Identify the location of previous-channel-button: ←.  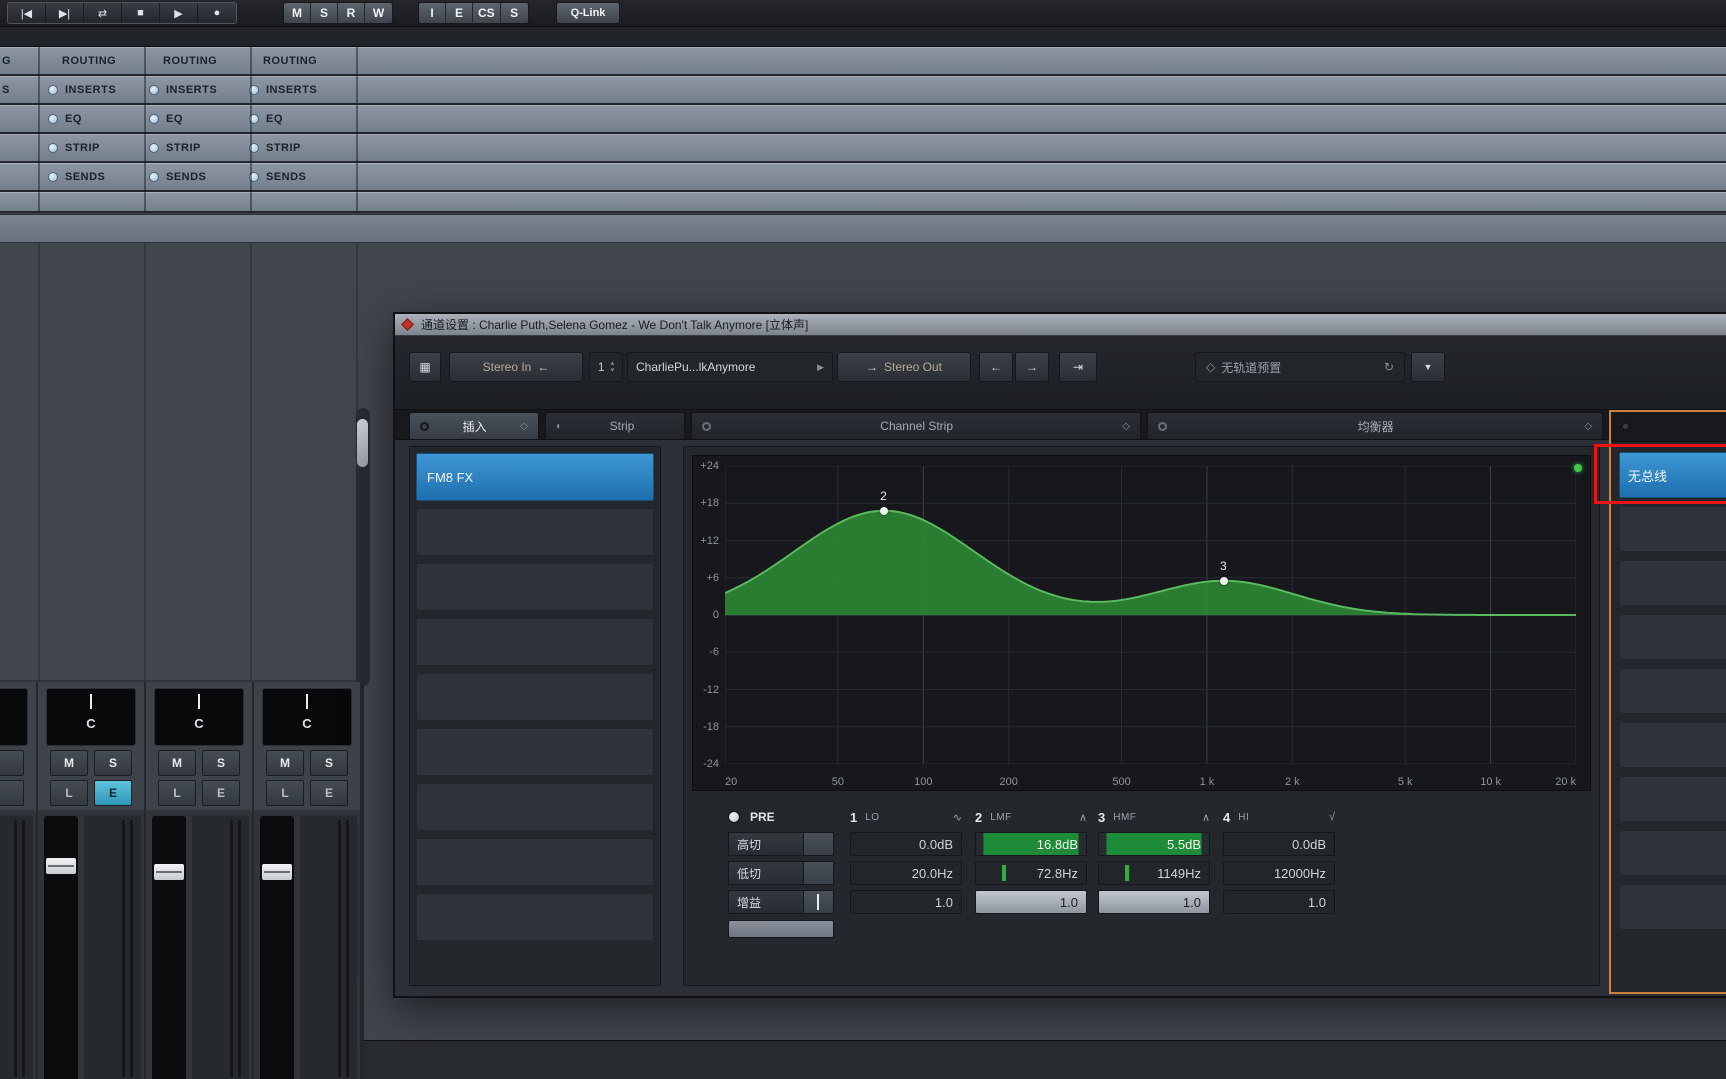
(996, 367).